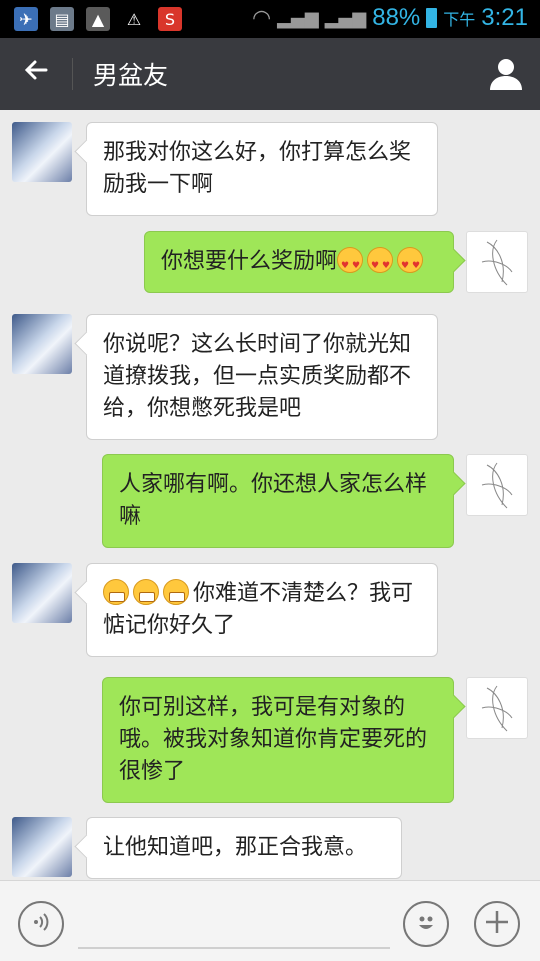 The height and width of the screenshot is (961, 540). Describe the element at coordinates (298, 18) in the screenshot. I see `signal-x-icon: ▂▄▆` at that location.